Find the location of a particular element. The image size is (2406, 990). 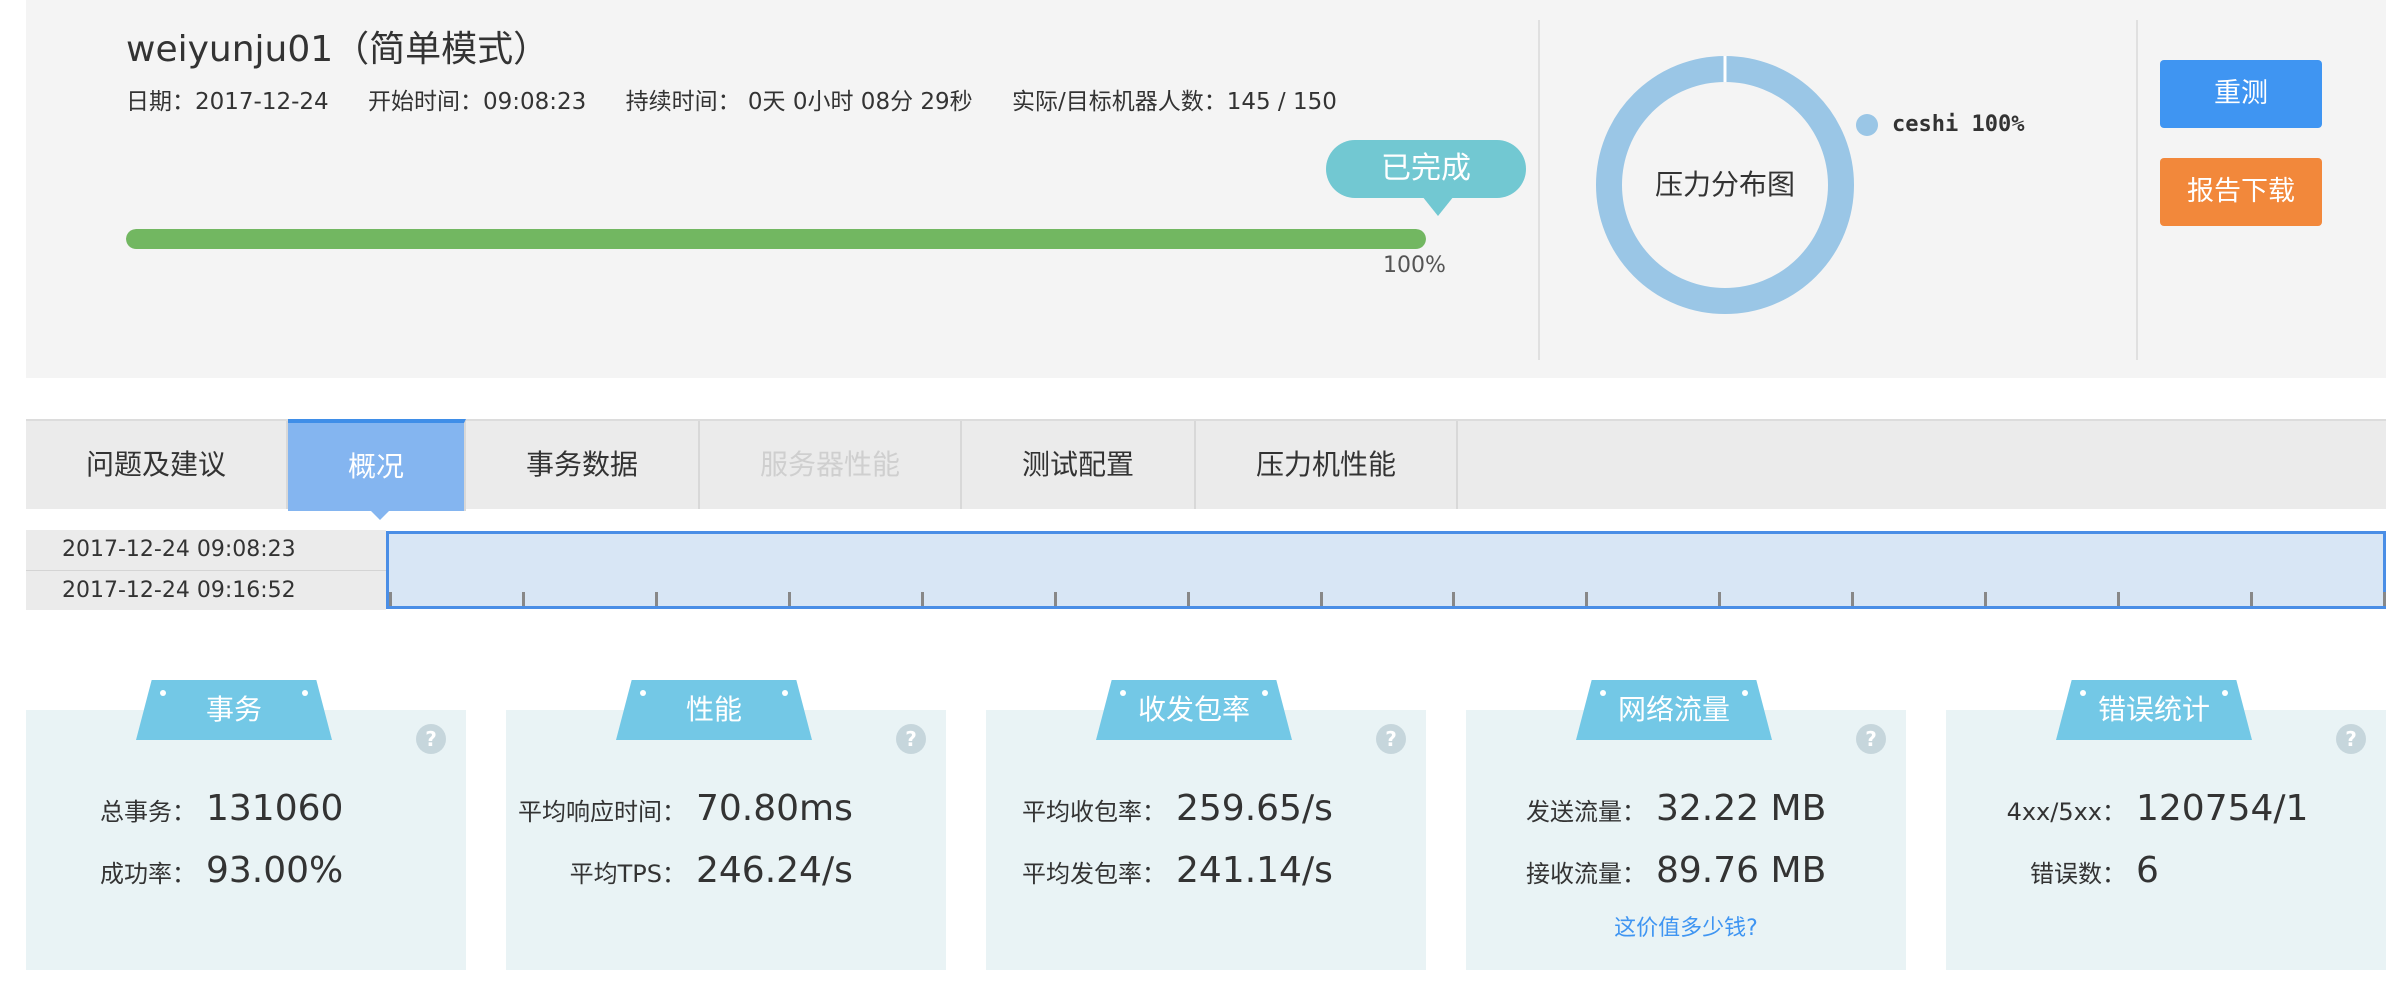

stat-success-rate: 成功率： 93.00% is located at coordinates (184, 870).